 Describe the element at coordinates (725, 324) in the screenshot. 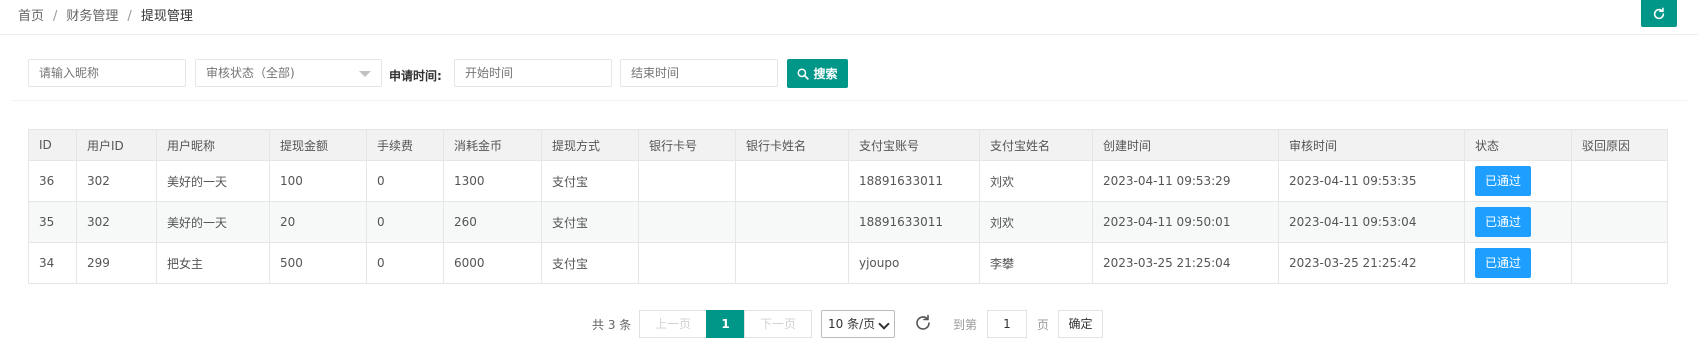

I see `current-page-button: 1` at that location.